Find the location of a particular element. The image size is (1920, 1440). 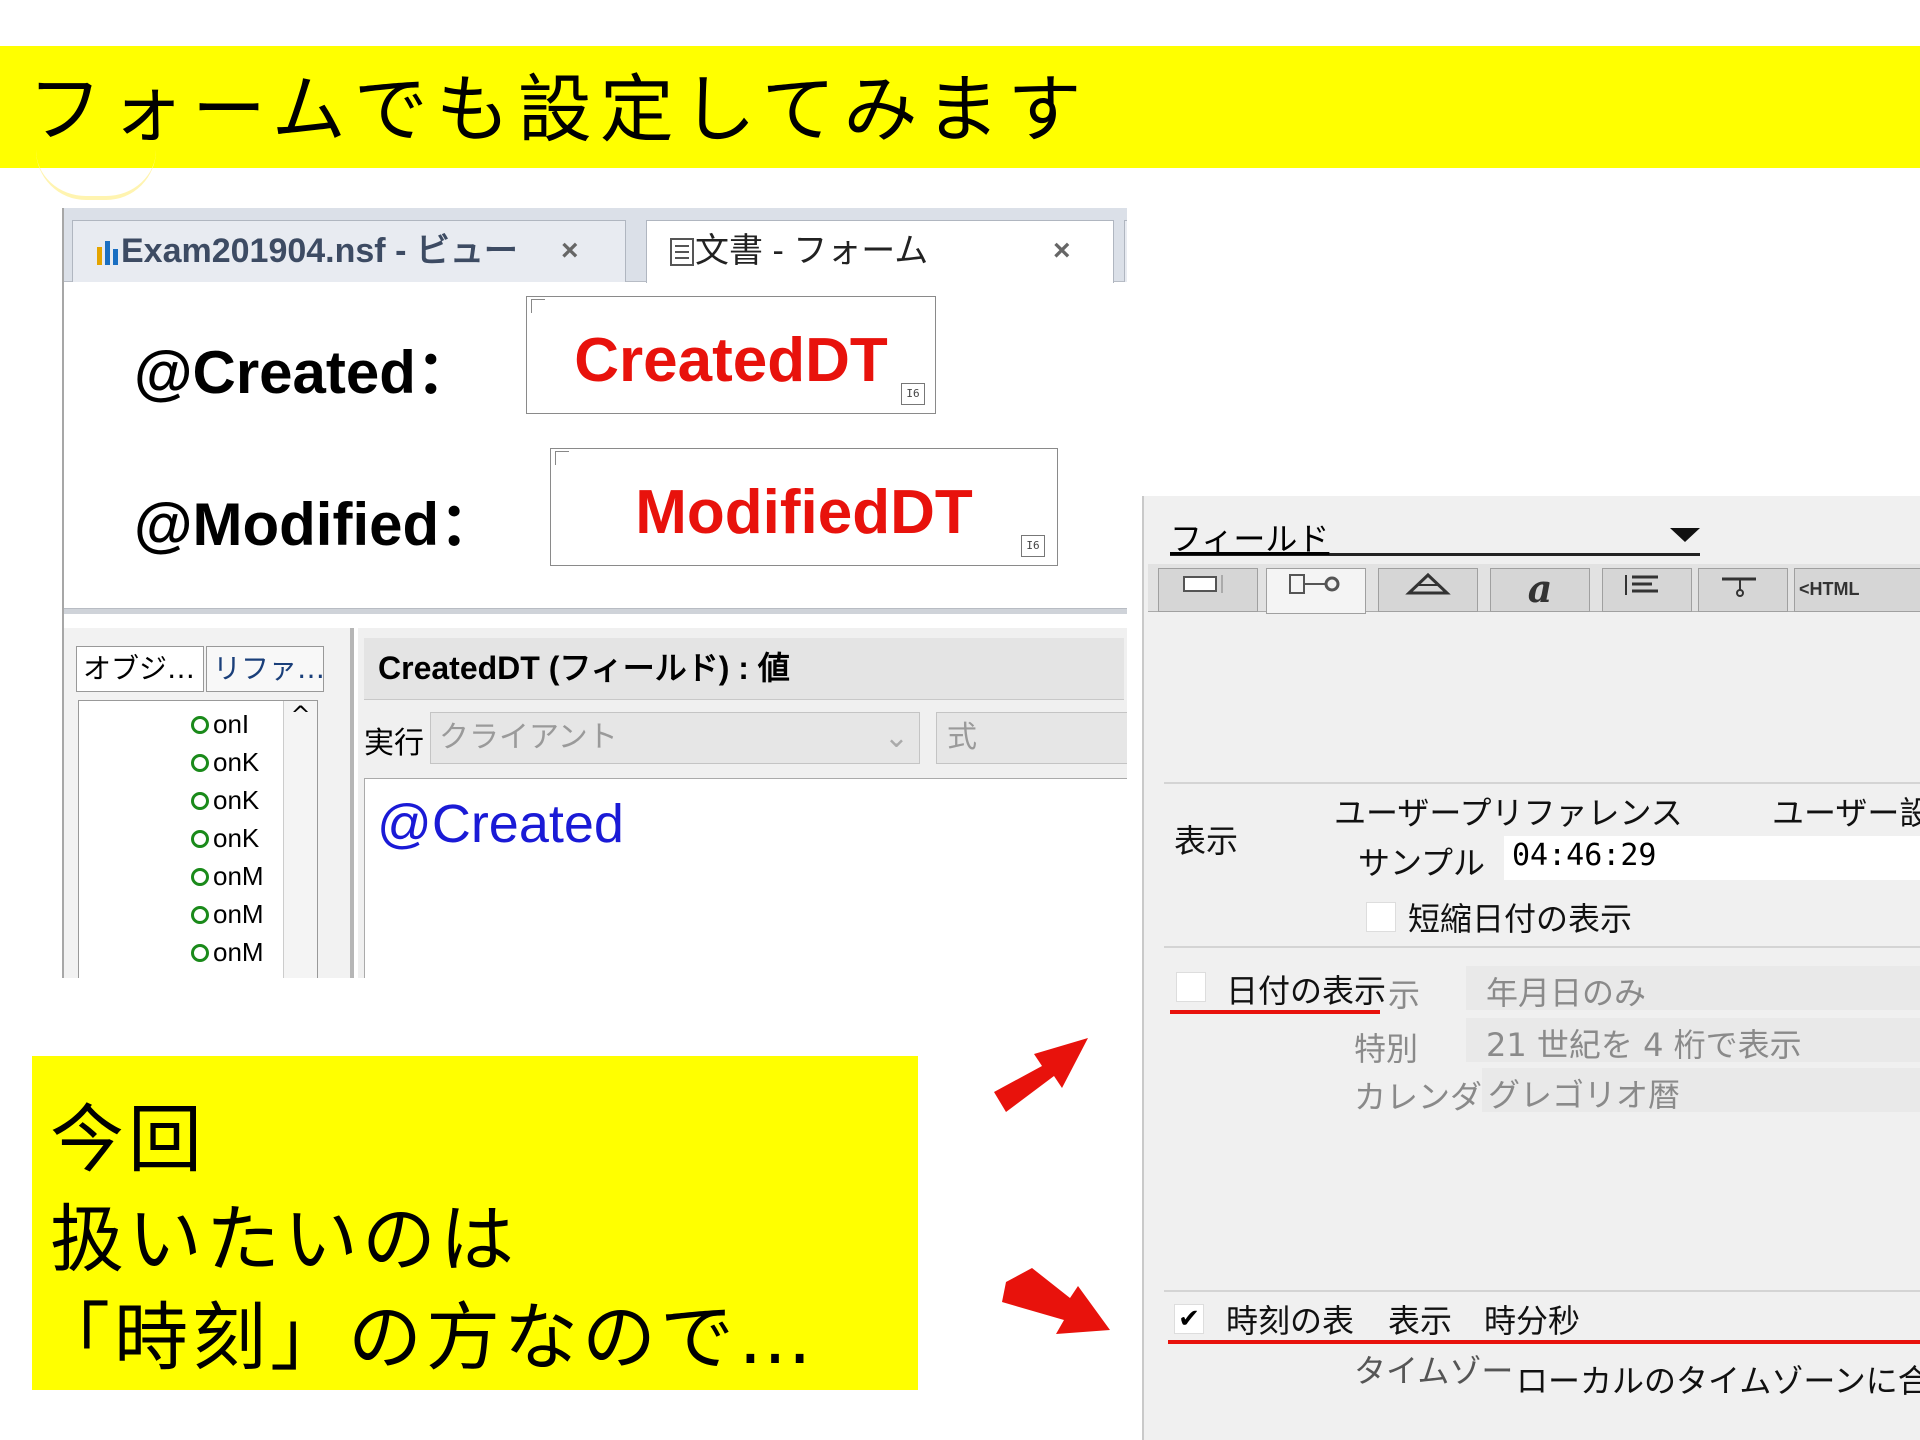

arrow-to-date-icon is located at coordinates (1041, 1075).